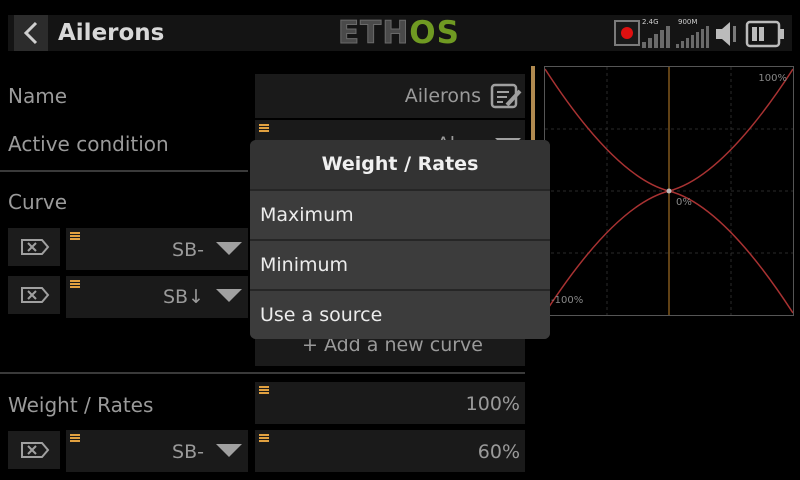 Image resolution: width=800 pixels, height=480 pixels. Describe the element at coordinates (442, 96) in the screenshot. I see `name-value: Ailerons` at that location.